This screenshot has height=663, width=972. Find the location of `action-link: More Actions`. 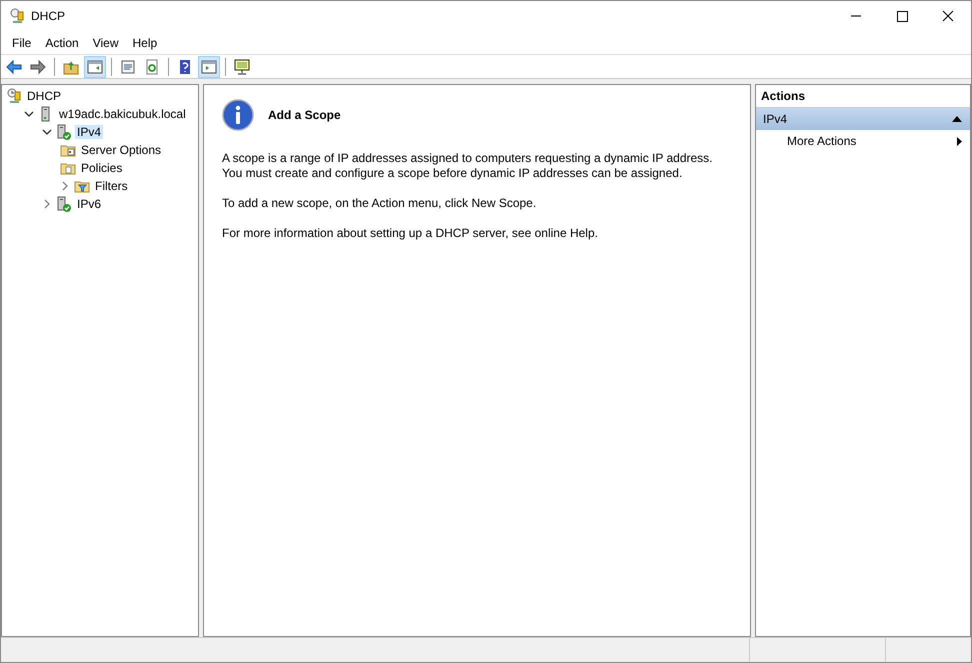

action-link: More Actions is located at coordinates (821, 141).